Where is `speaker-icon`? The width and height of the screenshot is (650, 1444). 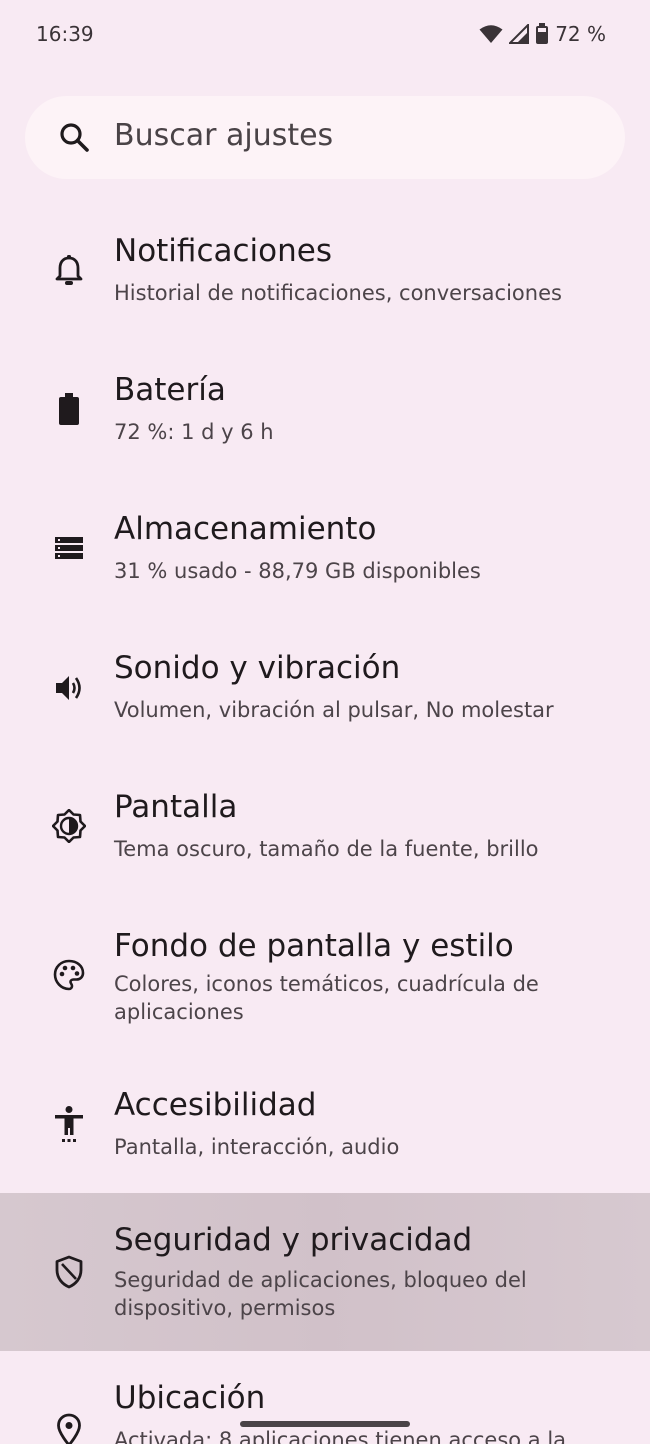
speaker-icon is located at coordinates (69, 688).